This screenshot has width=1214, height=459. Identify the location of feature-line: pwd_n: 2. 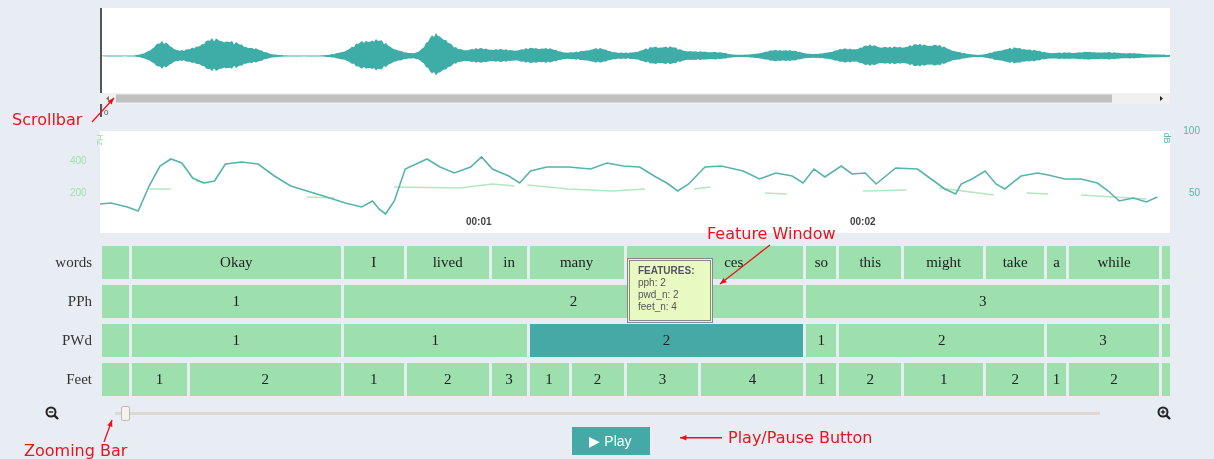
(659, 295).